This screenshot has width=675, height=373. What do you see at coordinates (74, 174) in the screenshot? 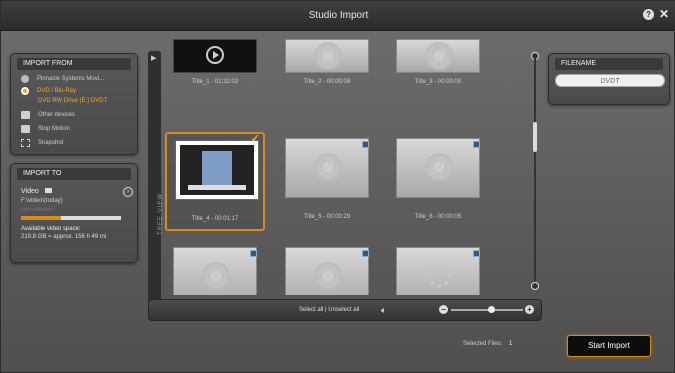
I see `import-to-heading: IMPORT TO` at bounding box center [74, 174].